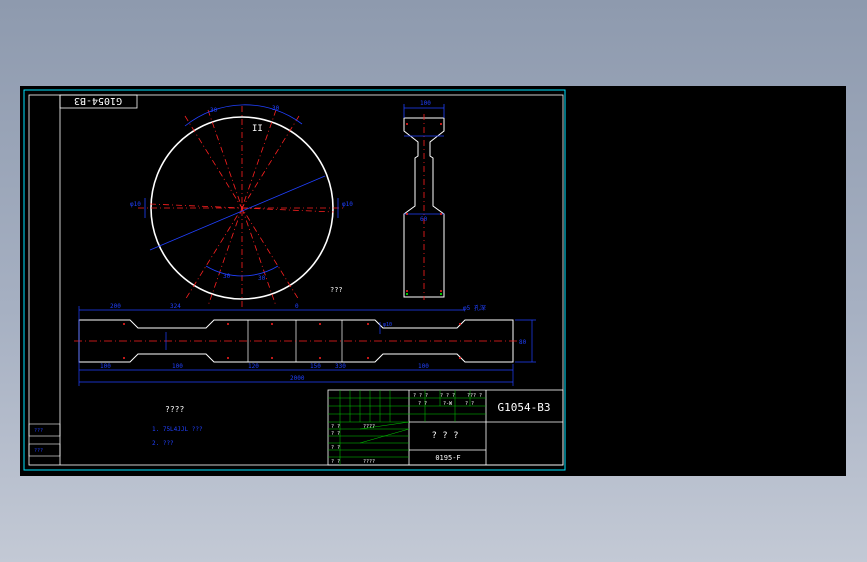 The width and height of the screenshot is (867, 562). What do you see at coordinates (447, 396) in the screenshot?
I see `header-cell-2: ? ? ?` at bounding box center [447, 396].